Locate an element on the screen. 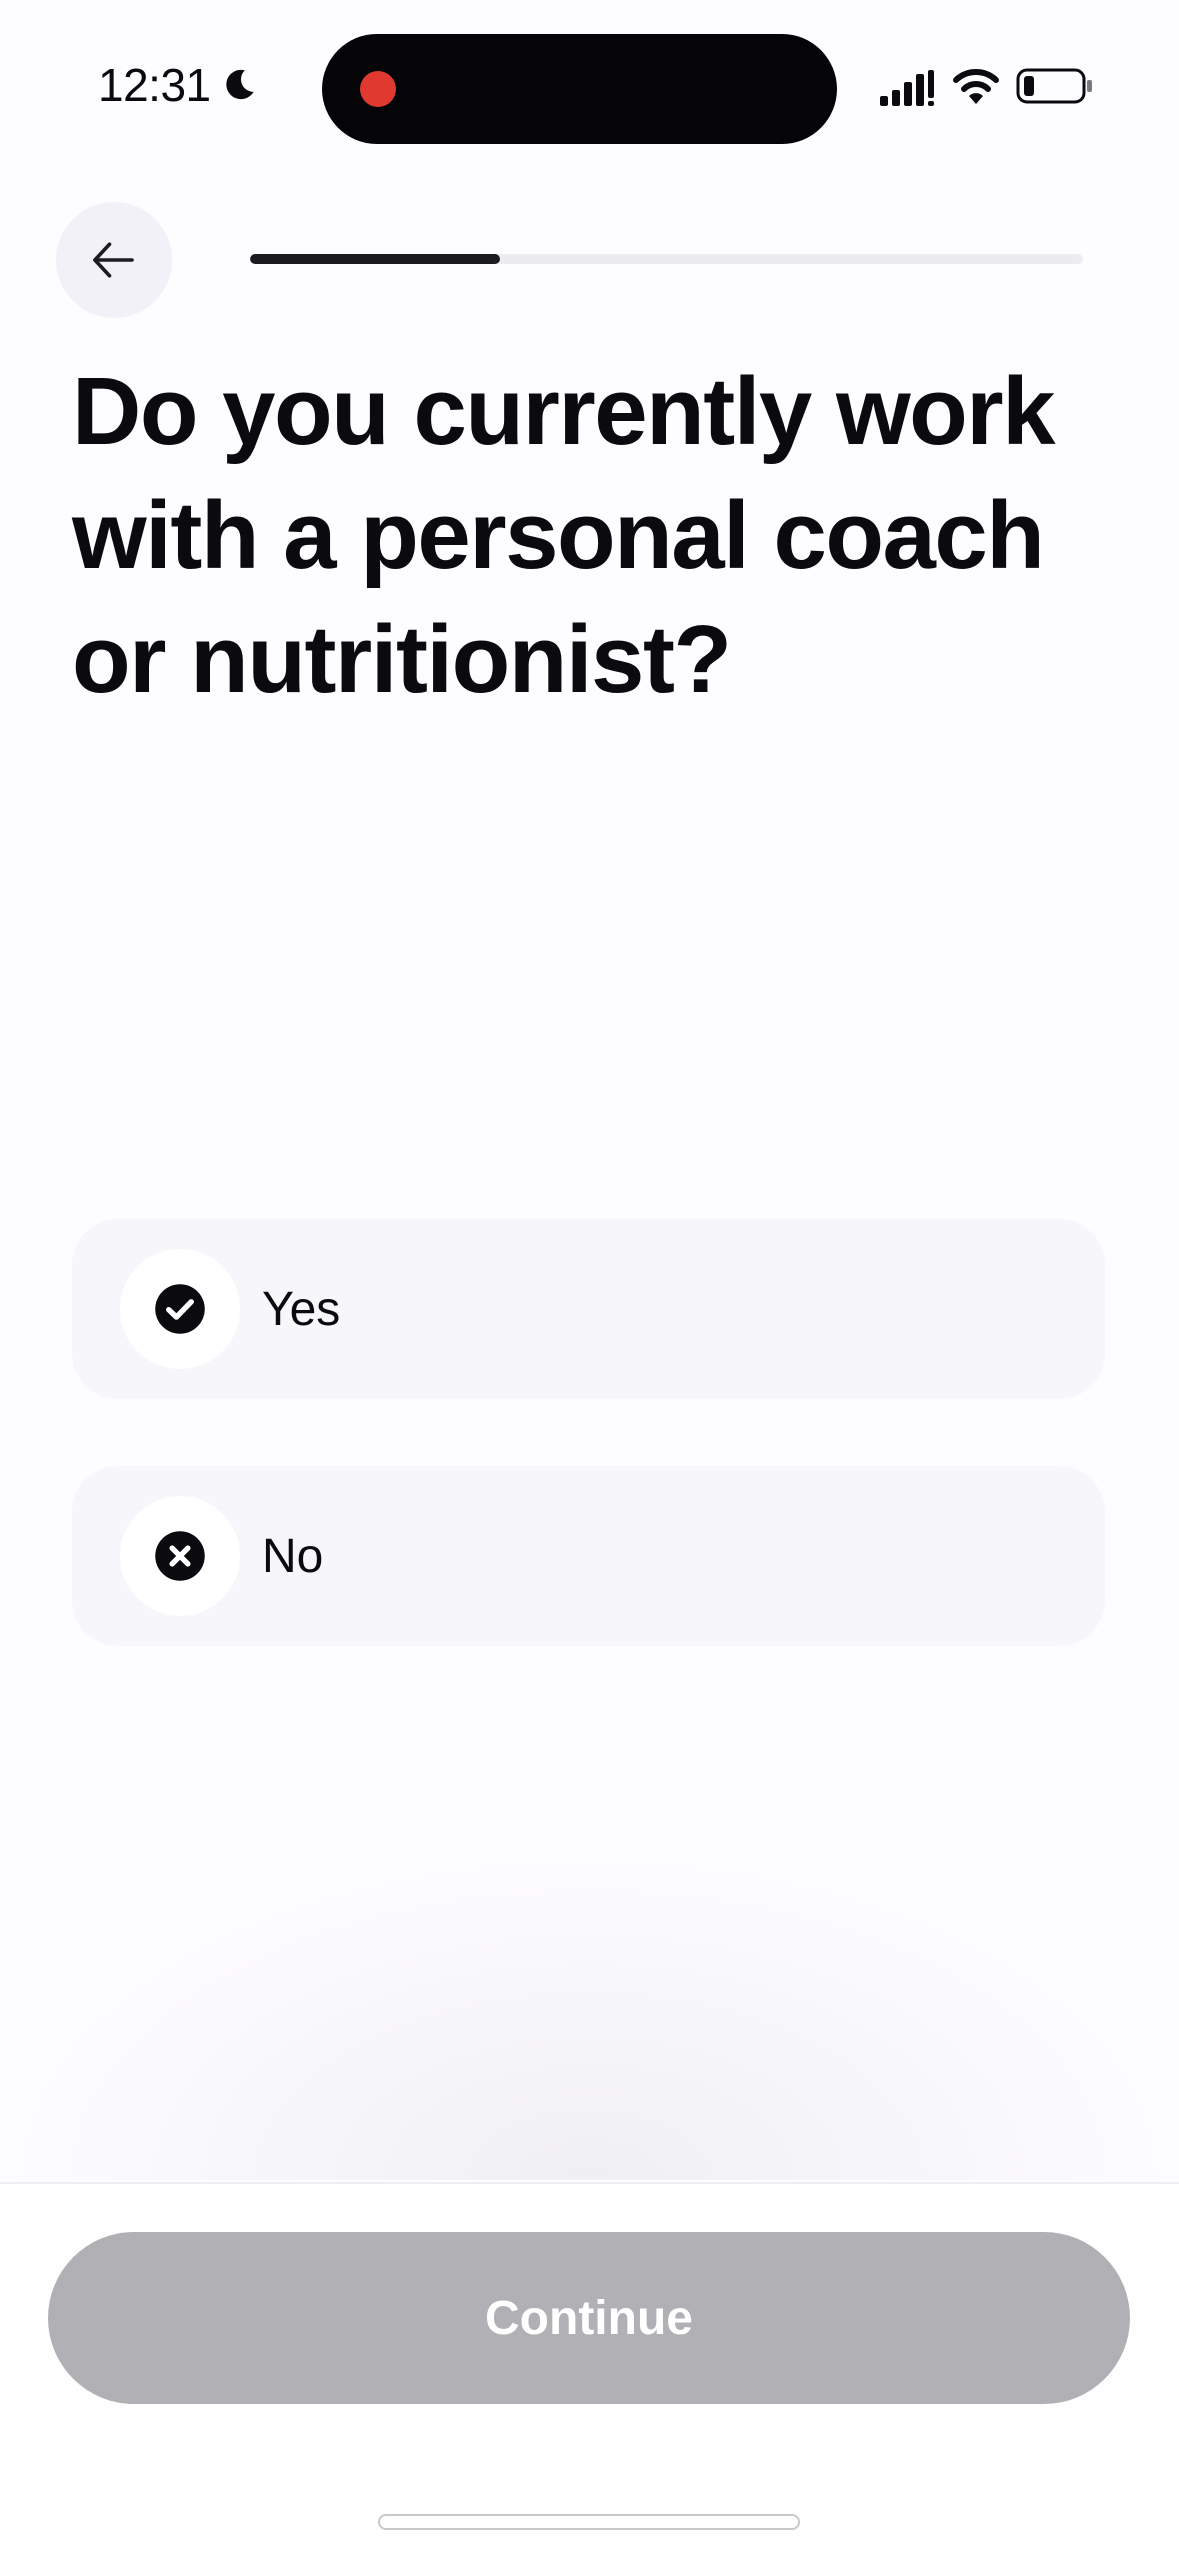 This screenshot has height=2556, width=1179. option-yes-icon-wrap is located at coordinates (180, 1309).